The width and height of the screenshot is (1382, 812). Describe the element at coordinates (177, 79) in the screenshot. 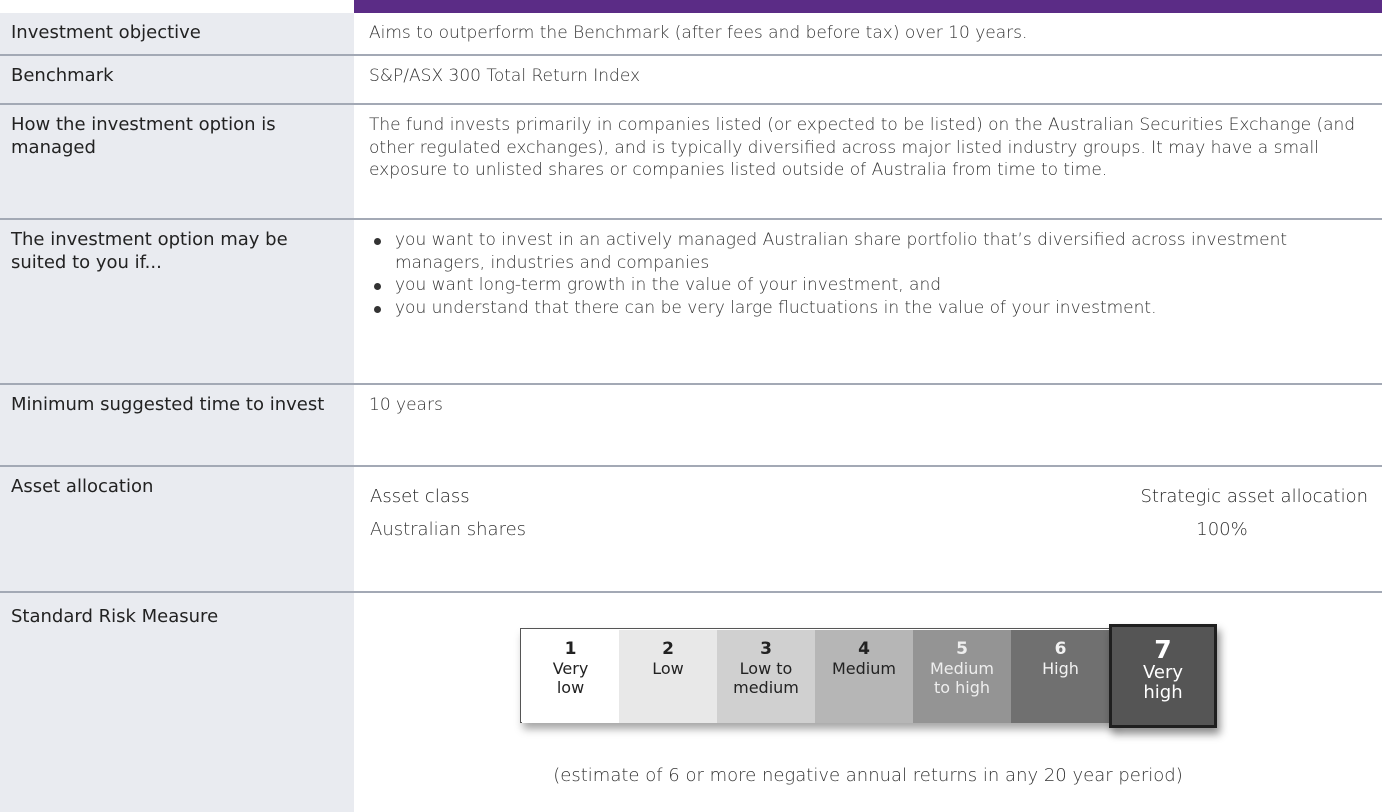

I see `row-label: Benchmark` at that location.